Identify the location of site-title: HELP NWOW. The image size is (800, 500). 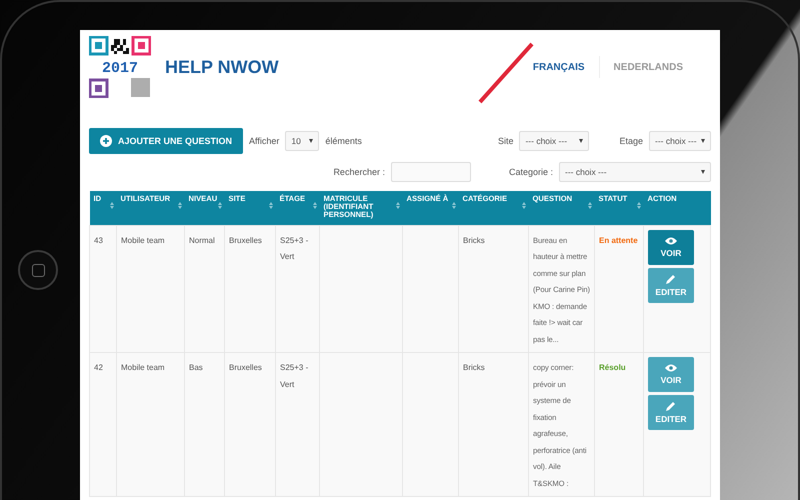
(222, 67).